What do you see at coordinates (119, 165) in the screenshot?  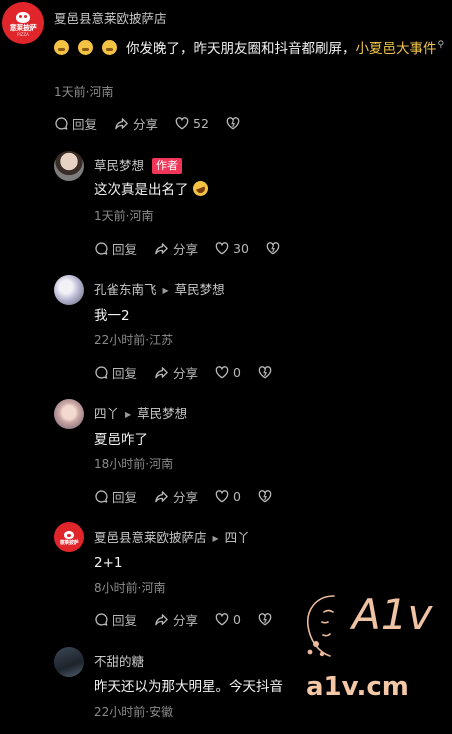 I see `author-name: 草民梦想` at bounding box center [119, 165].